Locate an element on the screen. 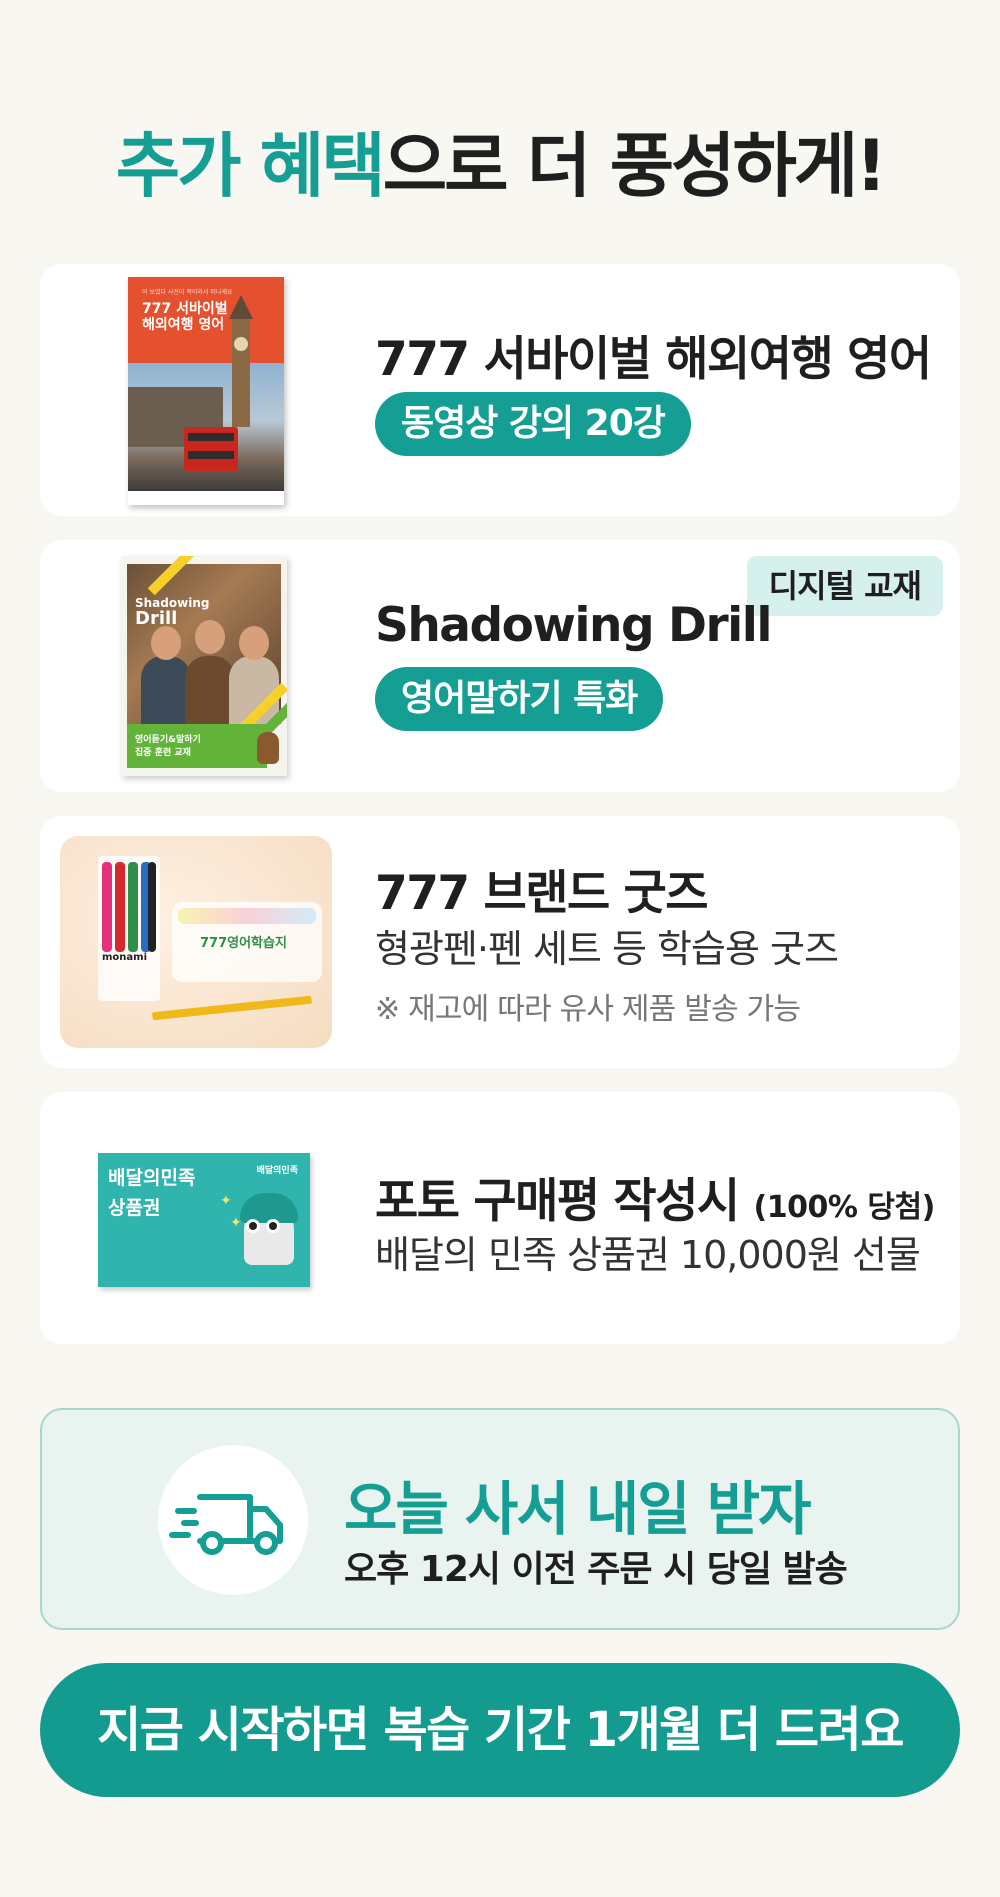  title-rest: 으로 더 풍성하게! is located at coordinates (634, 166).